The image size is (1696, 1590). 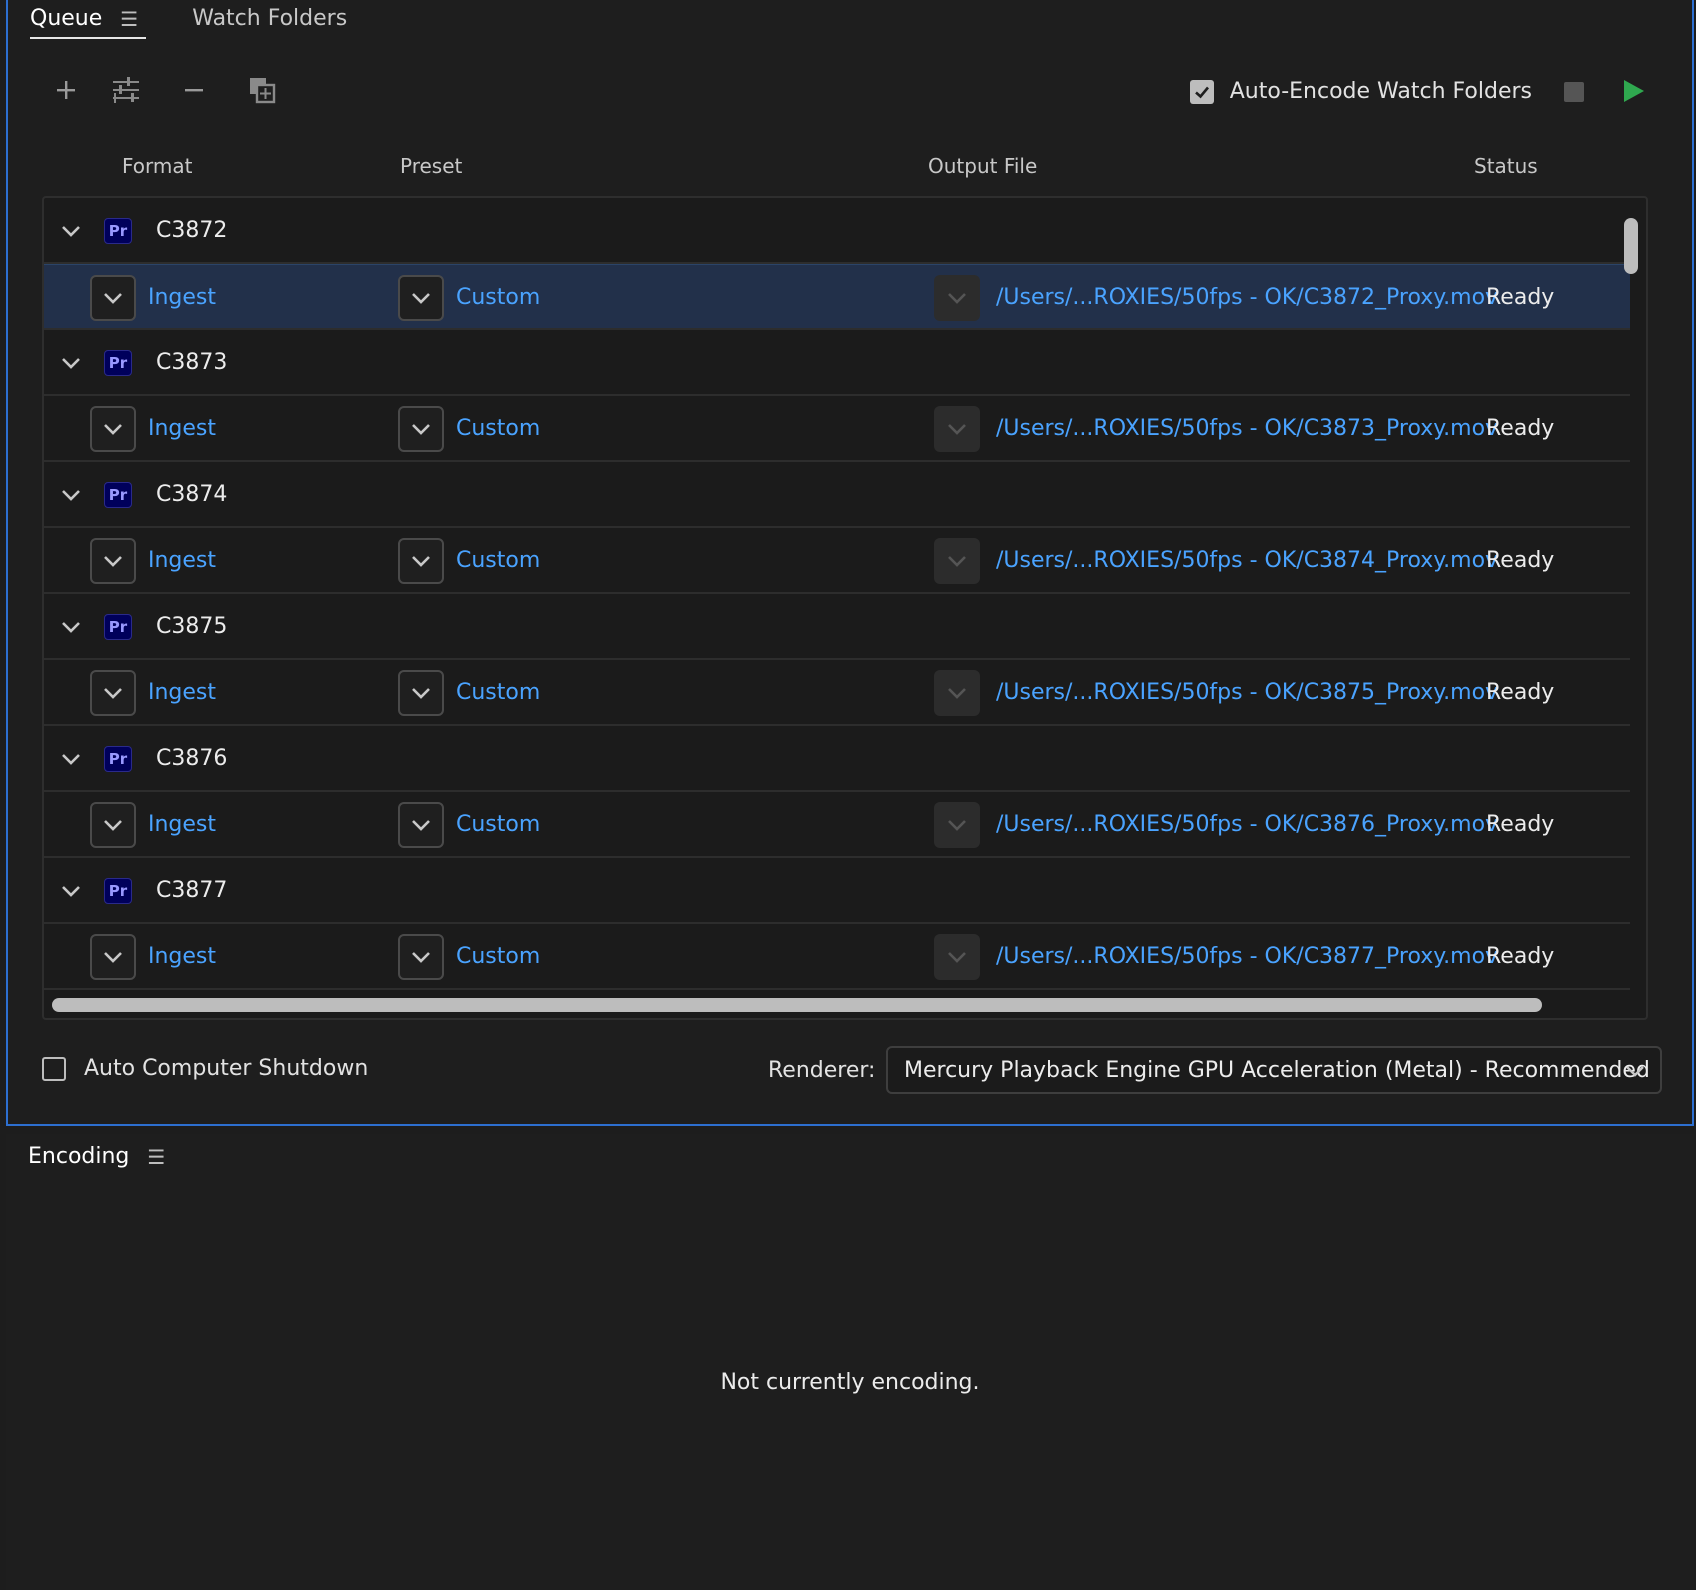 I want to click on tab-watch-folders: Watch Folders, so click(x=269, y=21).